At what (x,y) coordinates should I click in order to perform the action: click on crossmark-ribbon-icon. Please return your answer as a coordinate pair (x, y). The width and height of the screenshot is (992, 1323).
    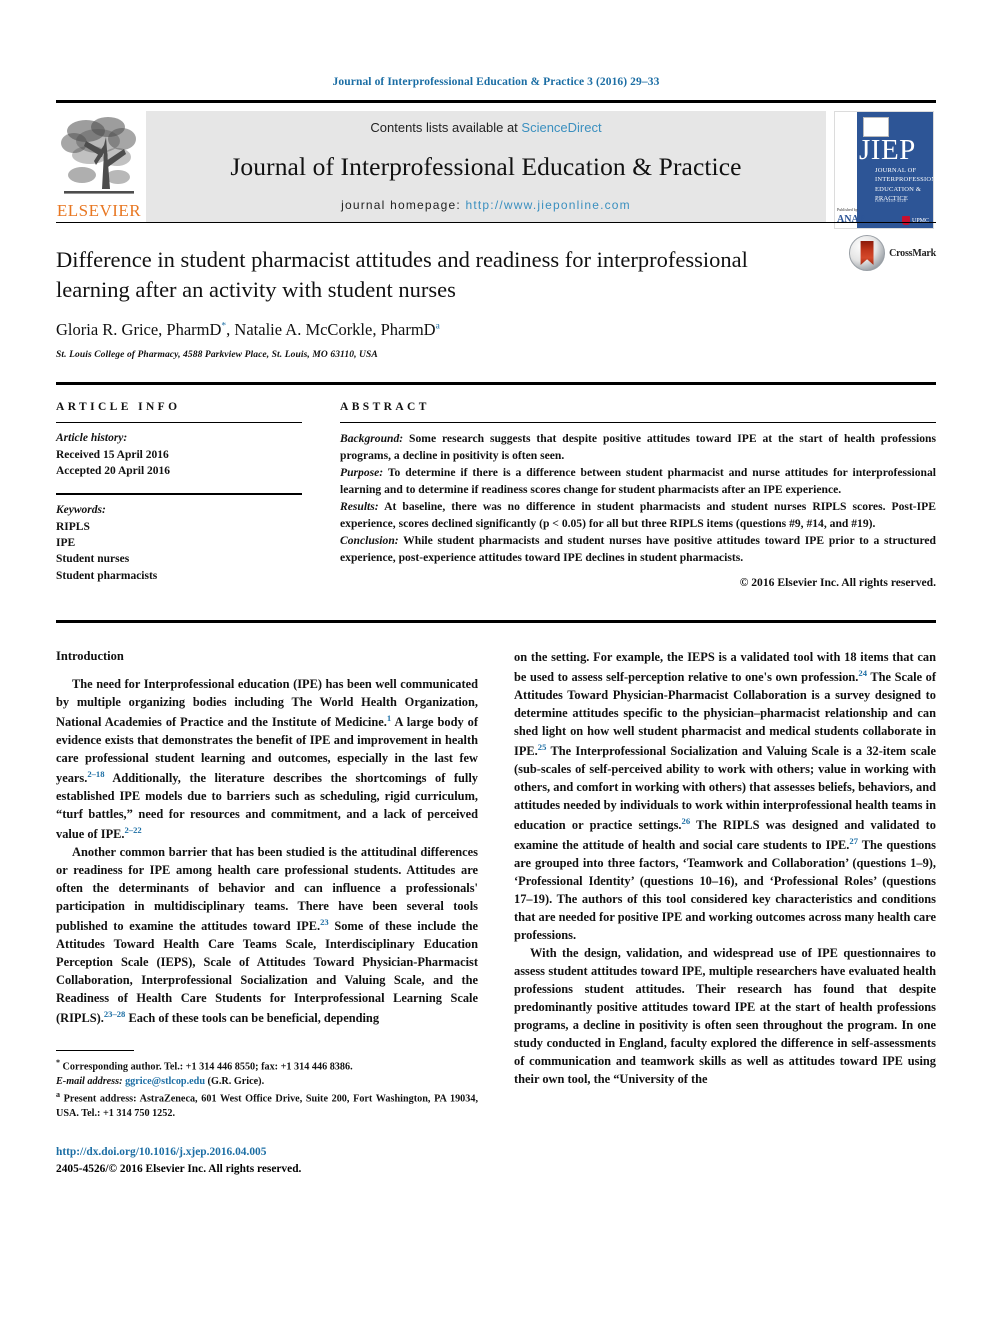
    Looking at the image, I should click on (867, 253).